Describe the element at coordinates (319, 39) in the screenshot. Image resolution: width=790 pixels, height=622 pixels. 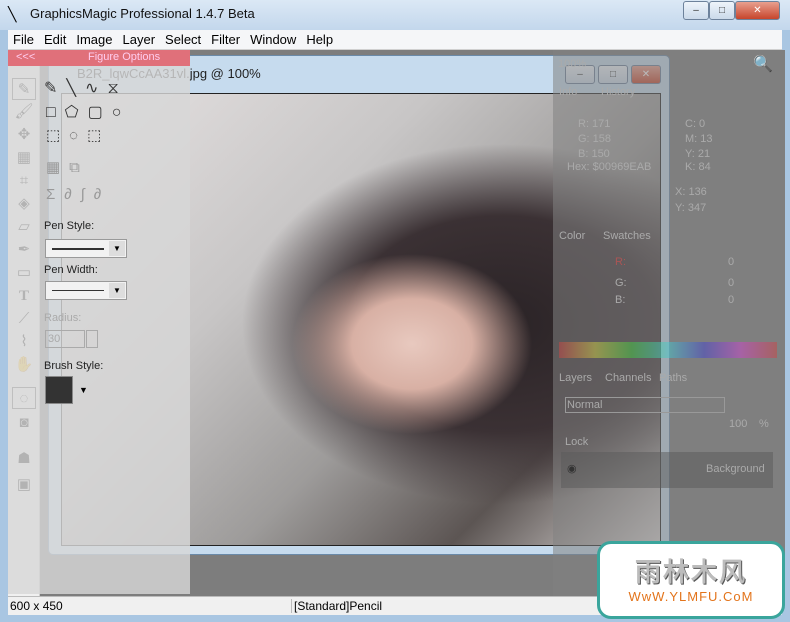
I see `menu-help: Help` at that location.